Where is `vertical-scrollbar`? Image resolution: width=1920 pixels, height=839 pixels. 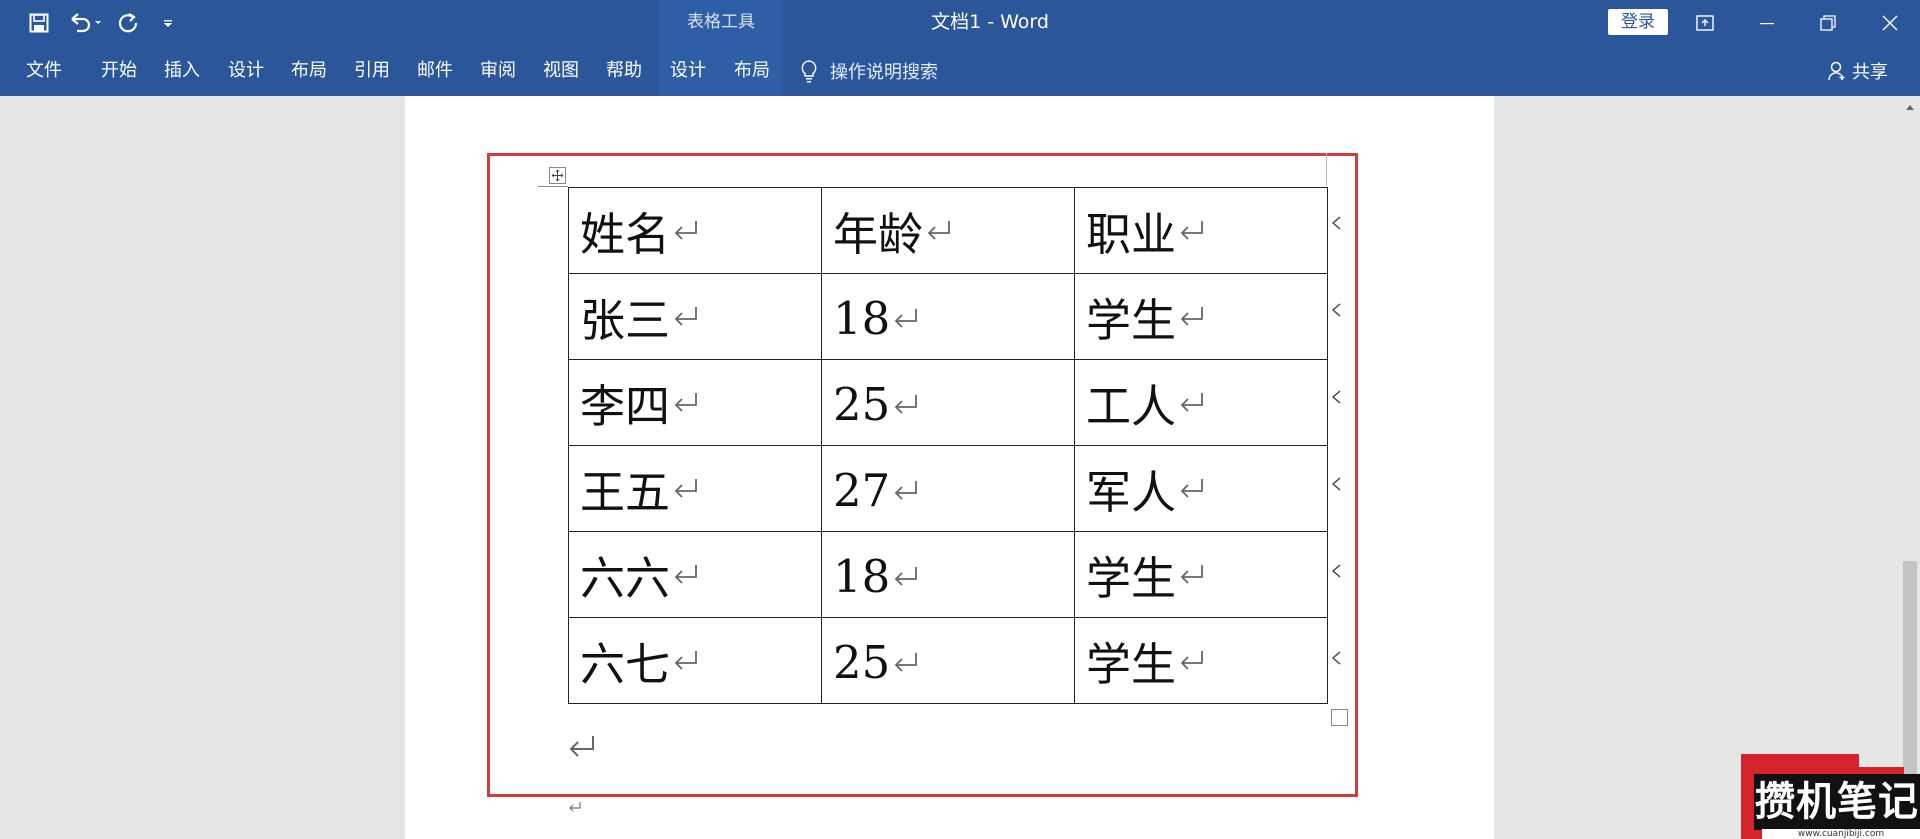 vertical-scrollbar is located at coordinates (1910, 467).